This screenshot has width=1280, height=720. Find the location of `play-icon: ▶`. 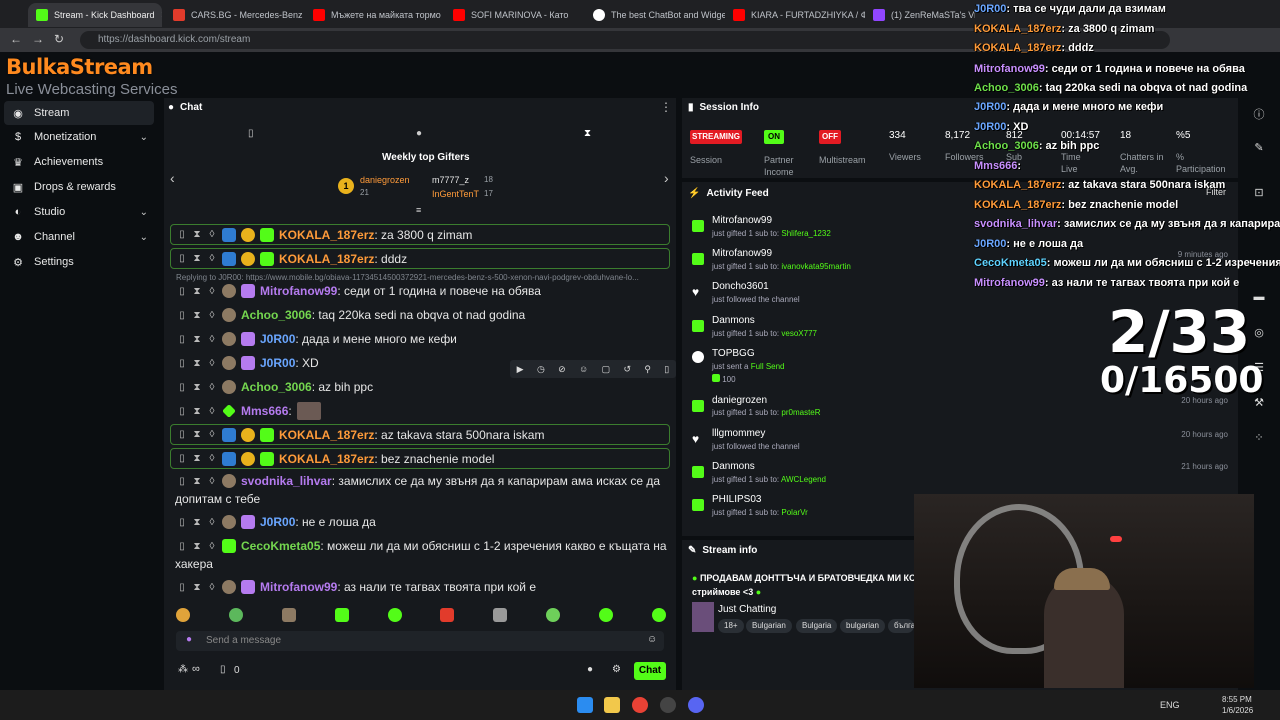

play-icon: ▶ is located at coordinates (520, 369).